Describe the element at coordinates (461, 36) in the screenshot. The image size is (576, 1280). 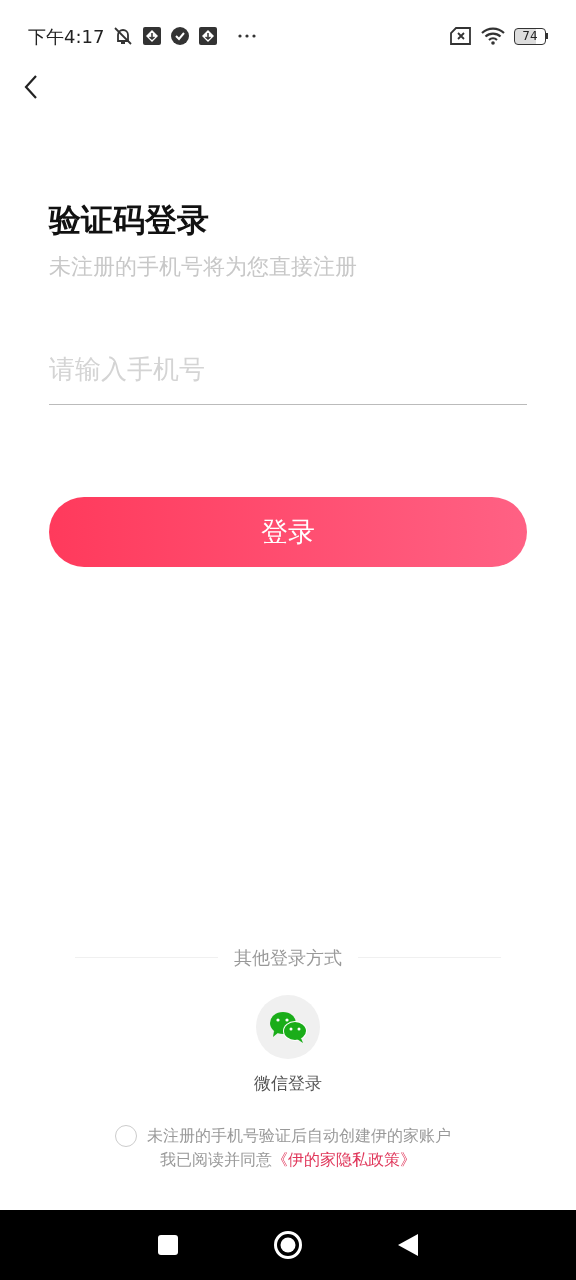
I see `no-sim-icon` at that location.